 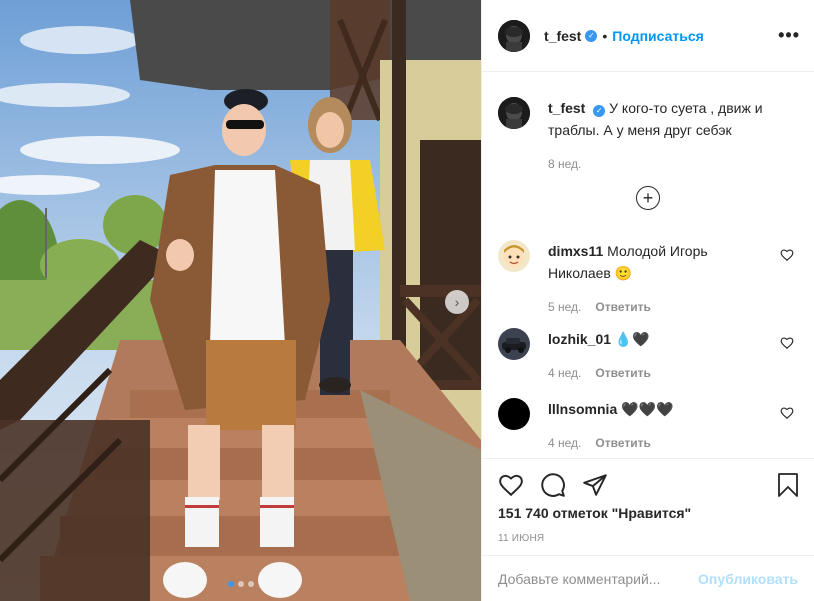 What do you see at coordinates (658, 307) in the screenshot?
I see `comment-meta: 5 нед. Ответить` at bounding box center [658, 307].